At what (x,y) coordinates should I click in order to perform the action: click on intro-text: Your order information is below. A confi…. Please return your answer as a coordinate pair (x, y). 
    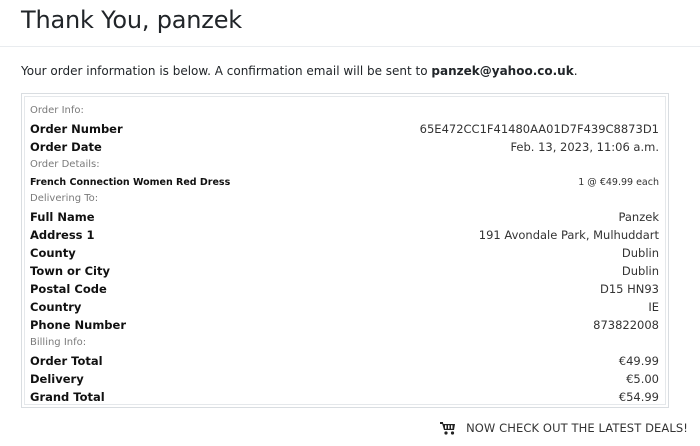
    Looking at the image, I should click on (226, 71).